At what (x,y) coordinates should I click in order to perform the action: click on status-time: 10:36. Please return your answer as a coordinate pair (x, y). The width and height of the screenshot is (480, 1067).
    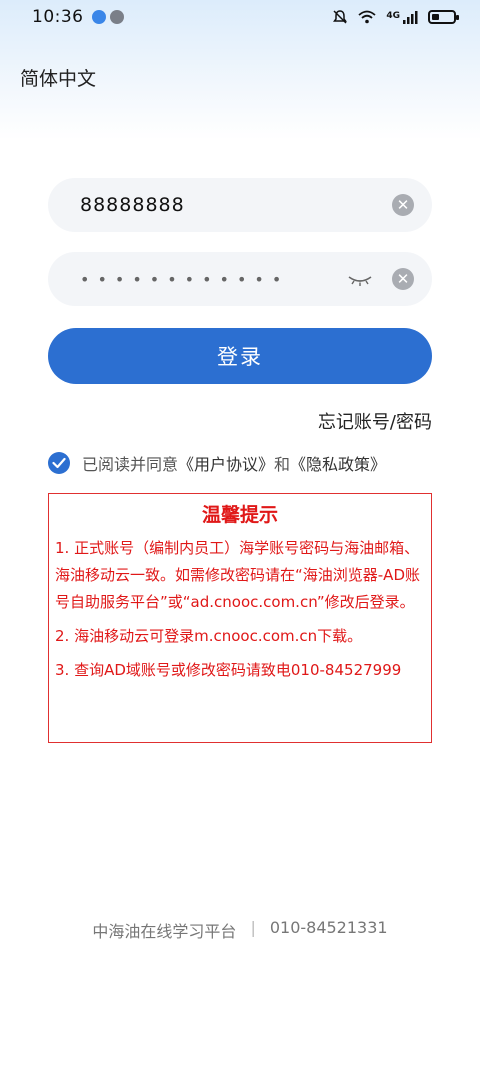
    Looking at the image, I should click on (58, 17).